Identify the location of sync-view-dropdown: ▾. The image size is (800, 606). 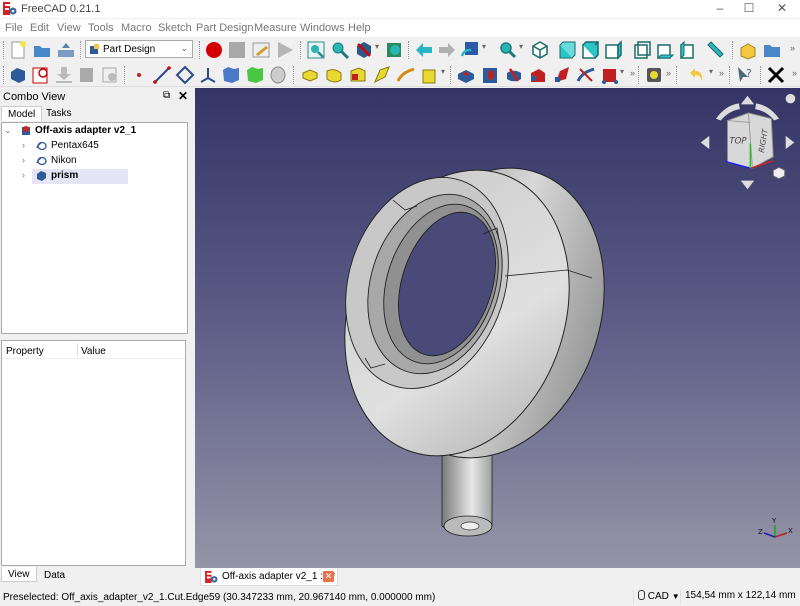
(484, 46).